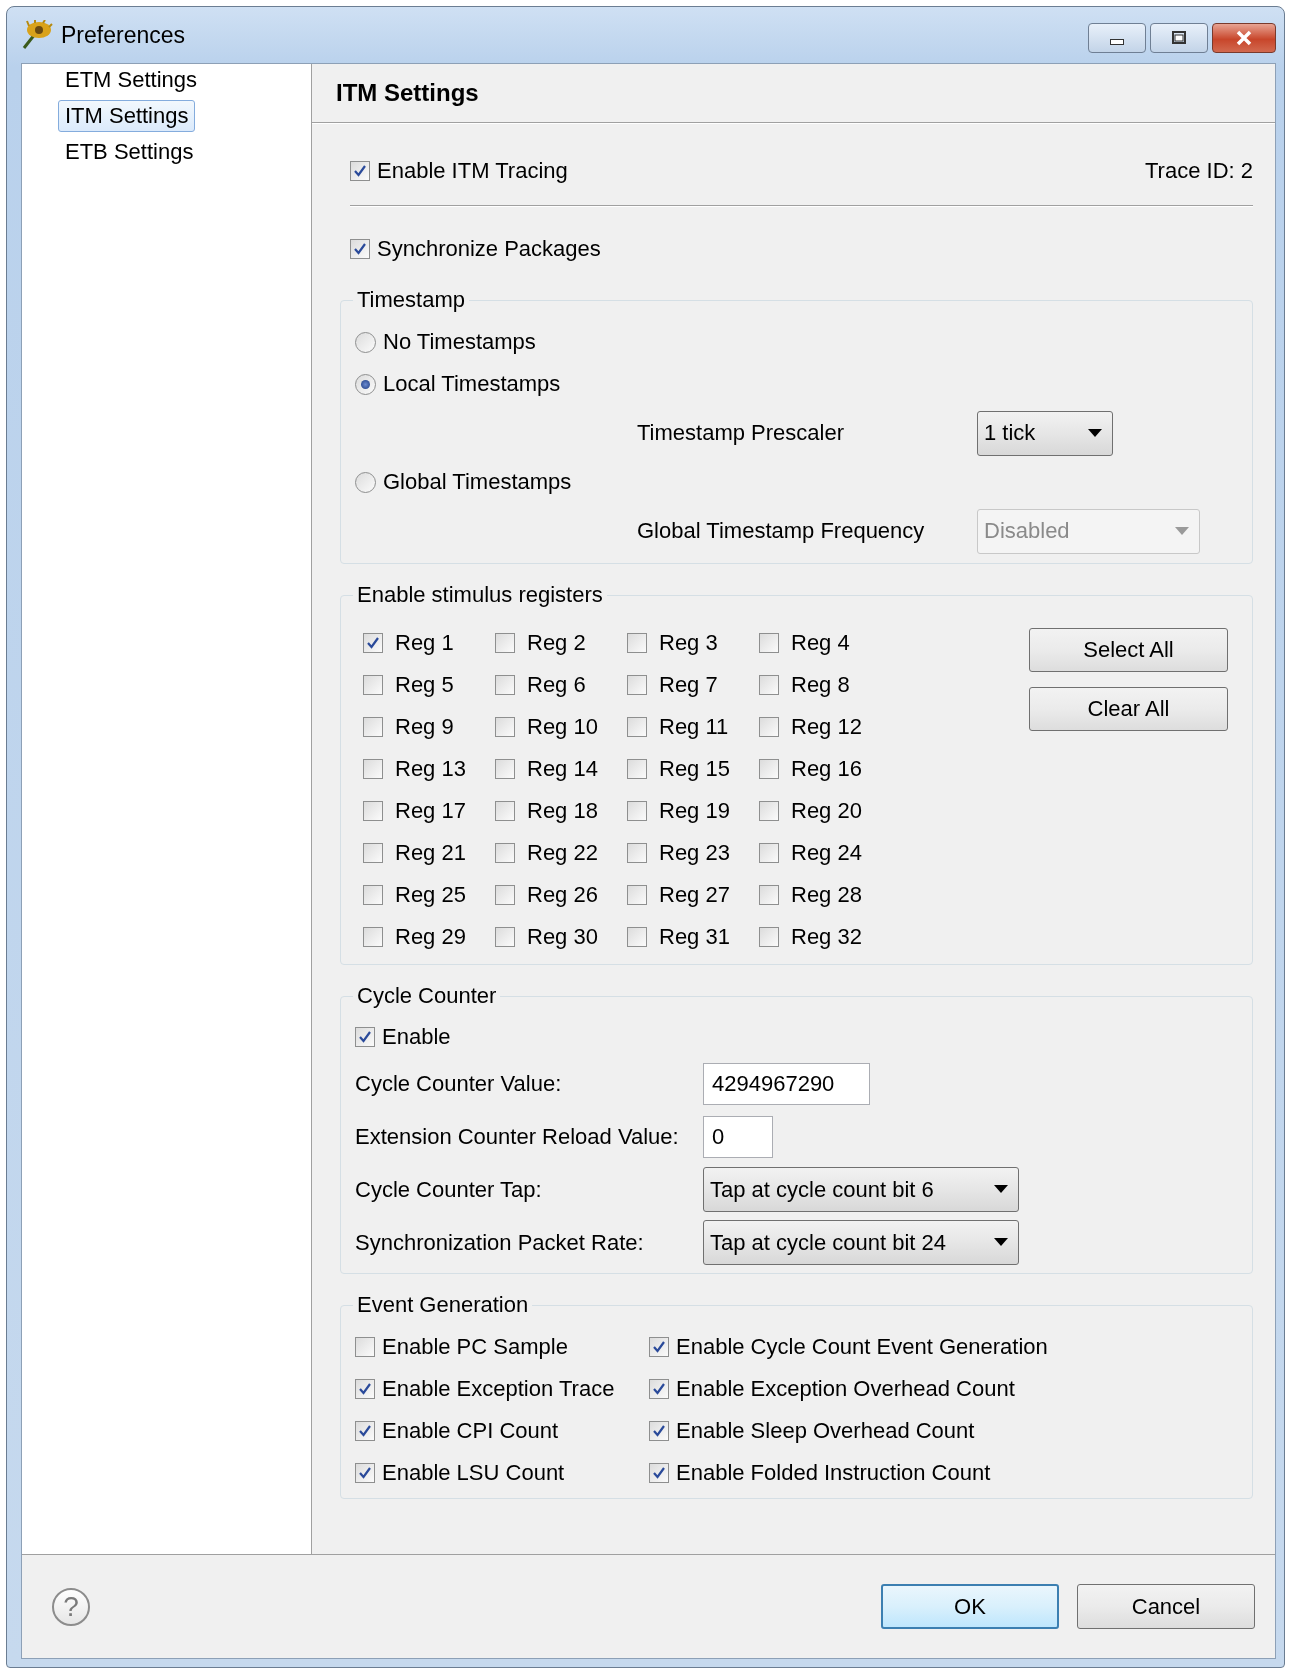  What do you see at coordinates (430, 853) in the screenshot?
I see `checkbox-label: Reg 21` at bounding box center [430, 853].